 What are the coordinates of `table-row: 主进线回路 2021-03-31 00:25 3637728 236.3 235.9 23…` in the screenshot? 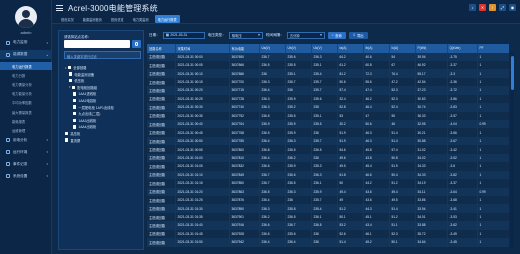 It's located at (328, 99).